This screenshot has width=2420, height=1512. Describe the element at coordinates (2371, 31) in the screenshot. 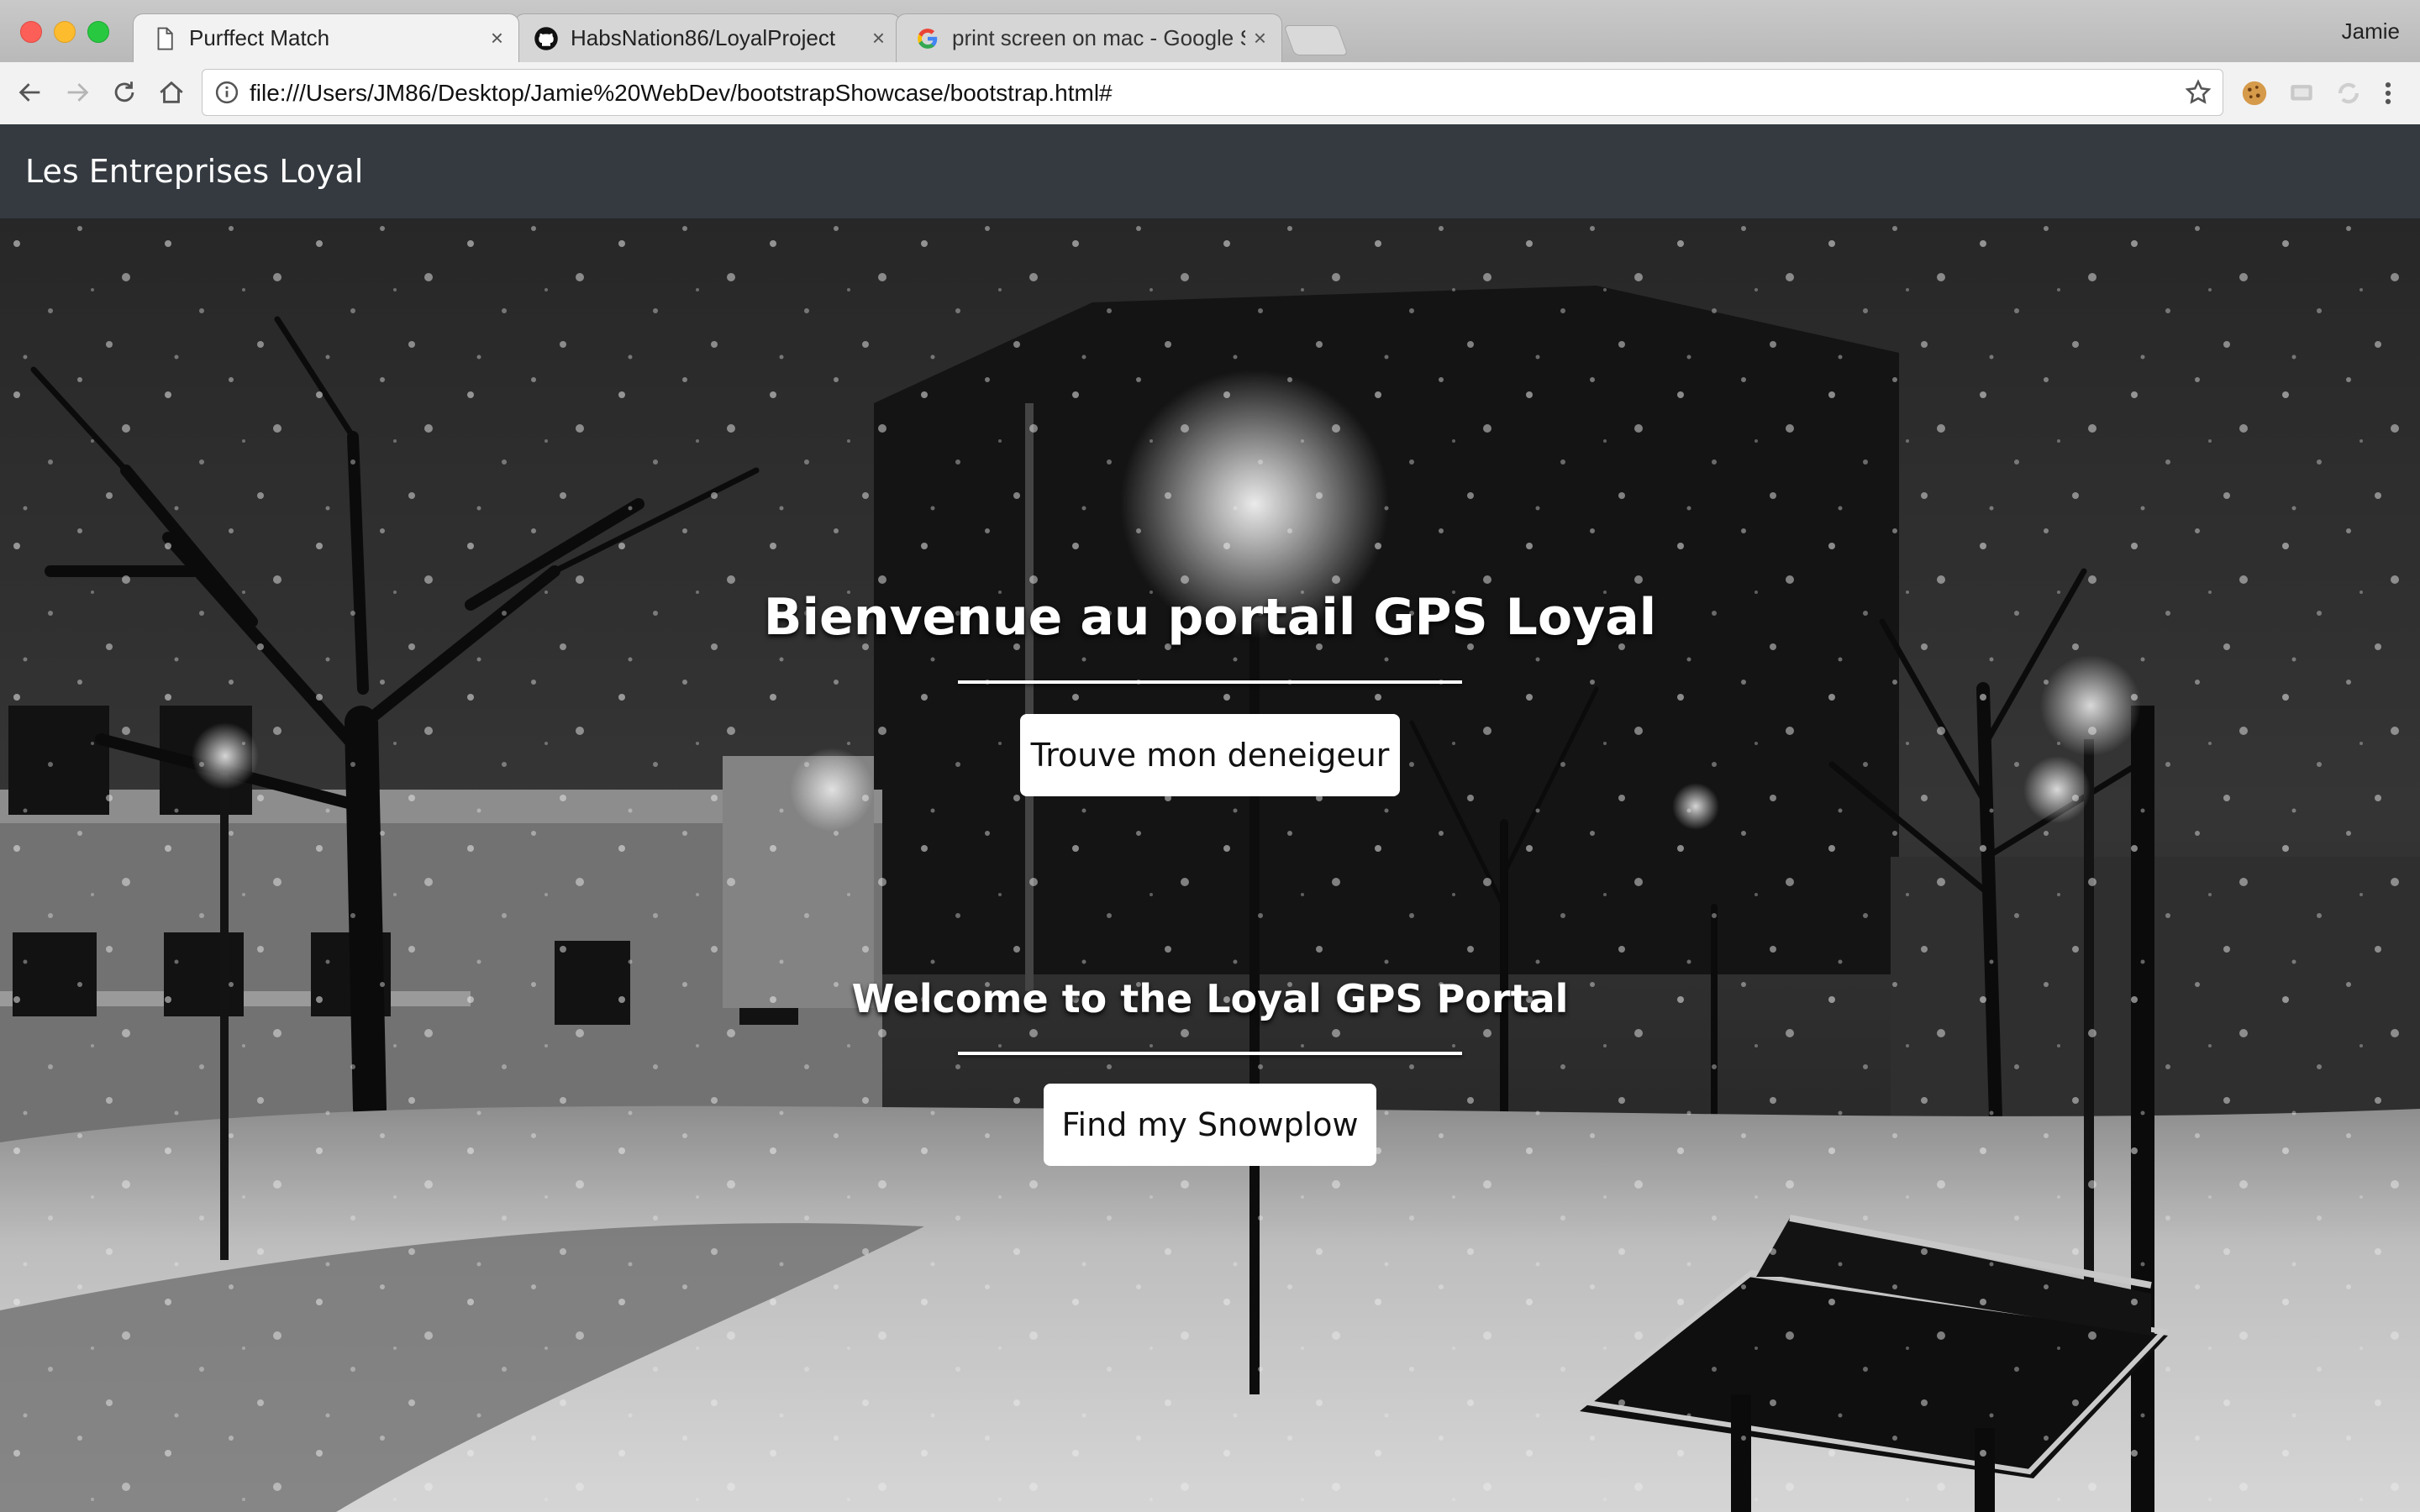

I see `profile-name: Jamie` at that location.